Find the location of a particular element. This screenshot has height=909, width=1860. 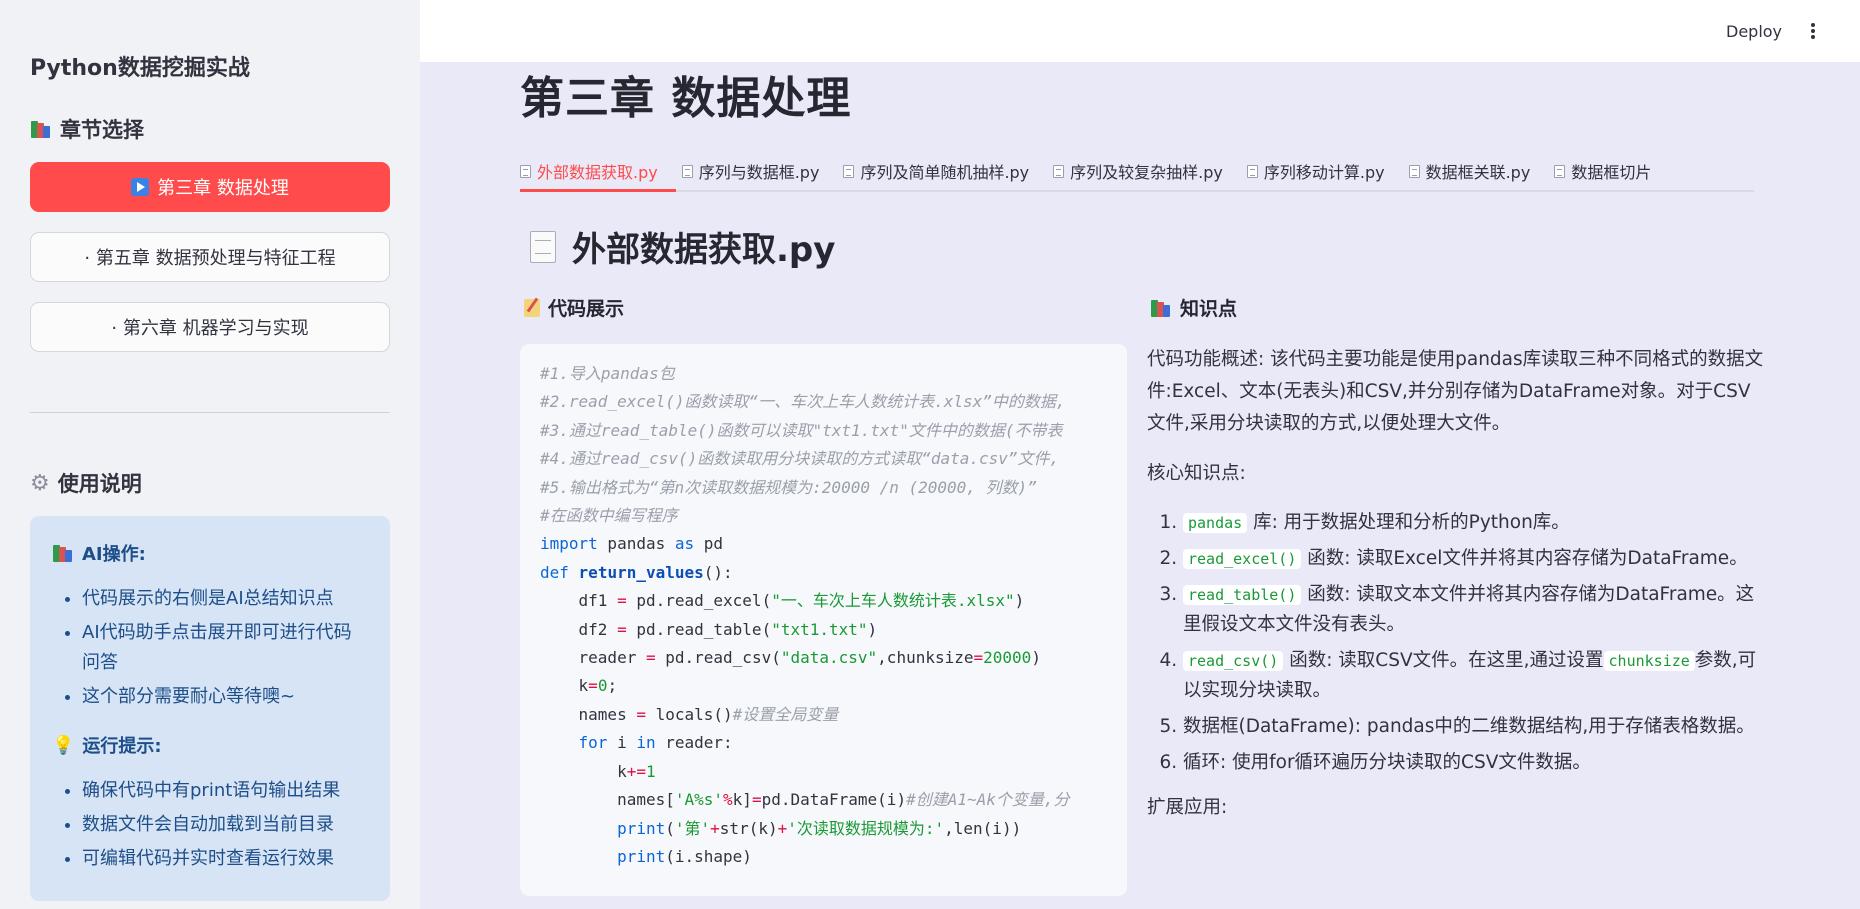

code-keyword: in is located at coordinates (646, 743).